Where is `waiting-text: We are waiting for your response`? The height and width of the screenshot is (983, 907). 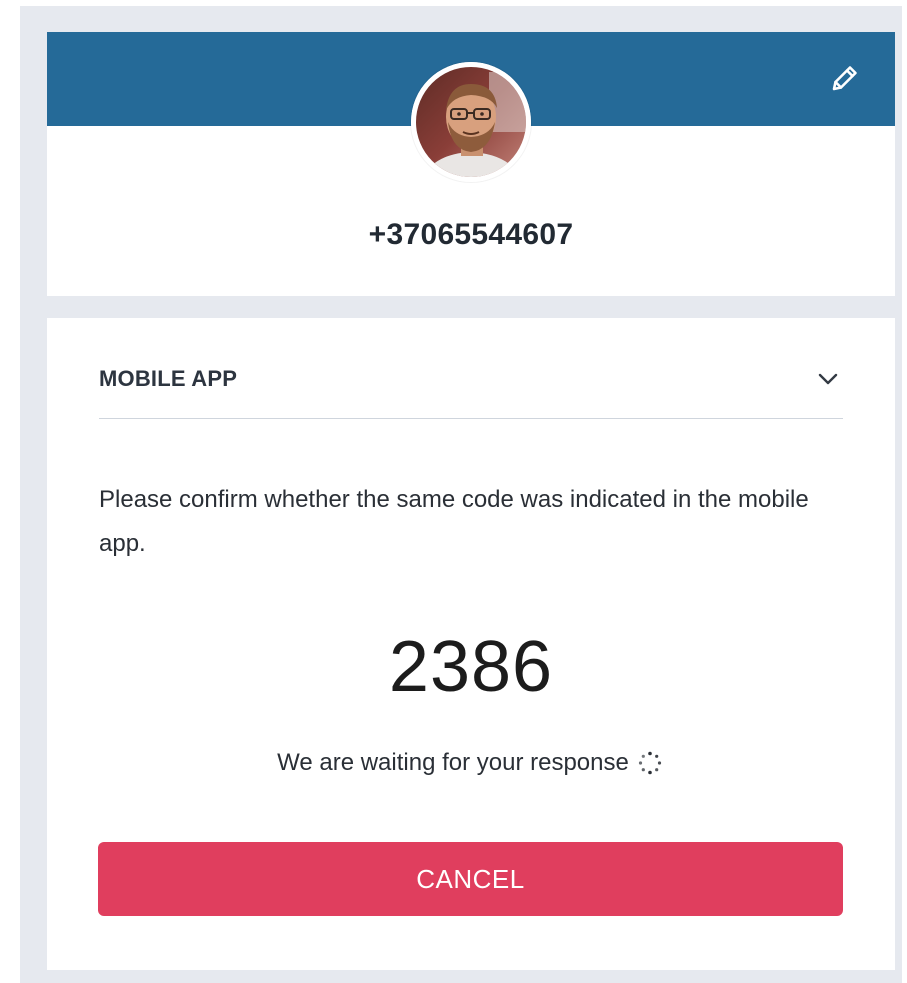 waiting-text: We are waiting for your response is located at coordinates (453, 762).